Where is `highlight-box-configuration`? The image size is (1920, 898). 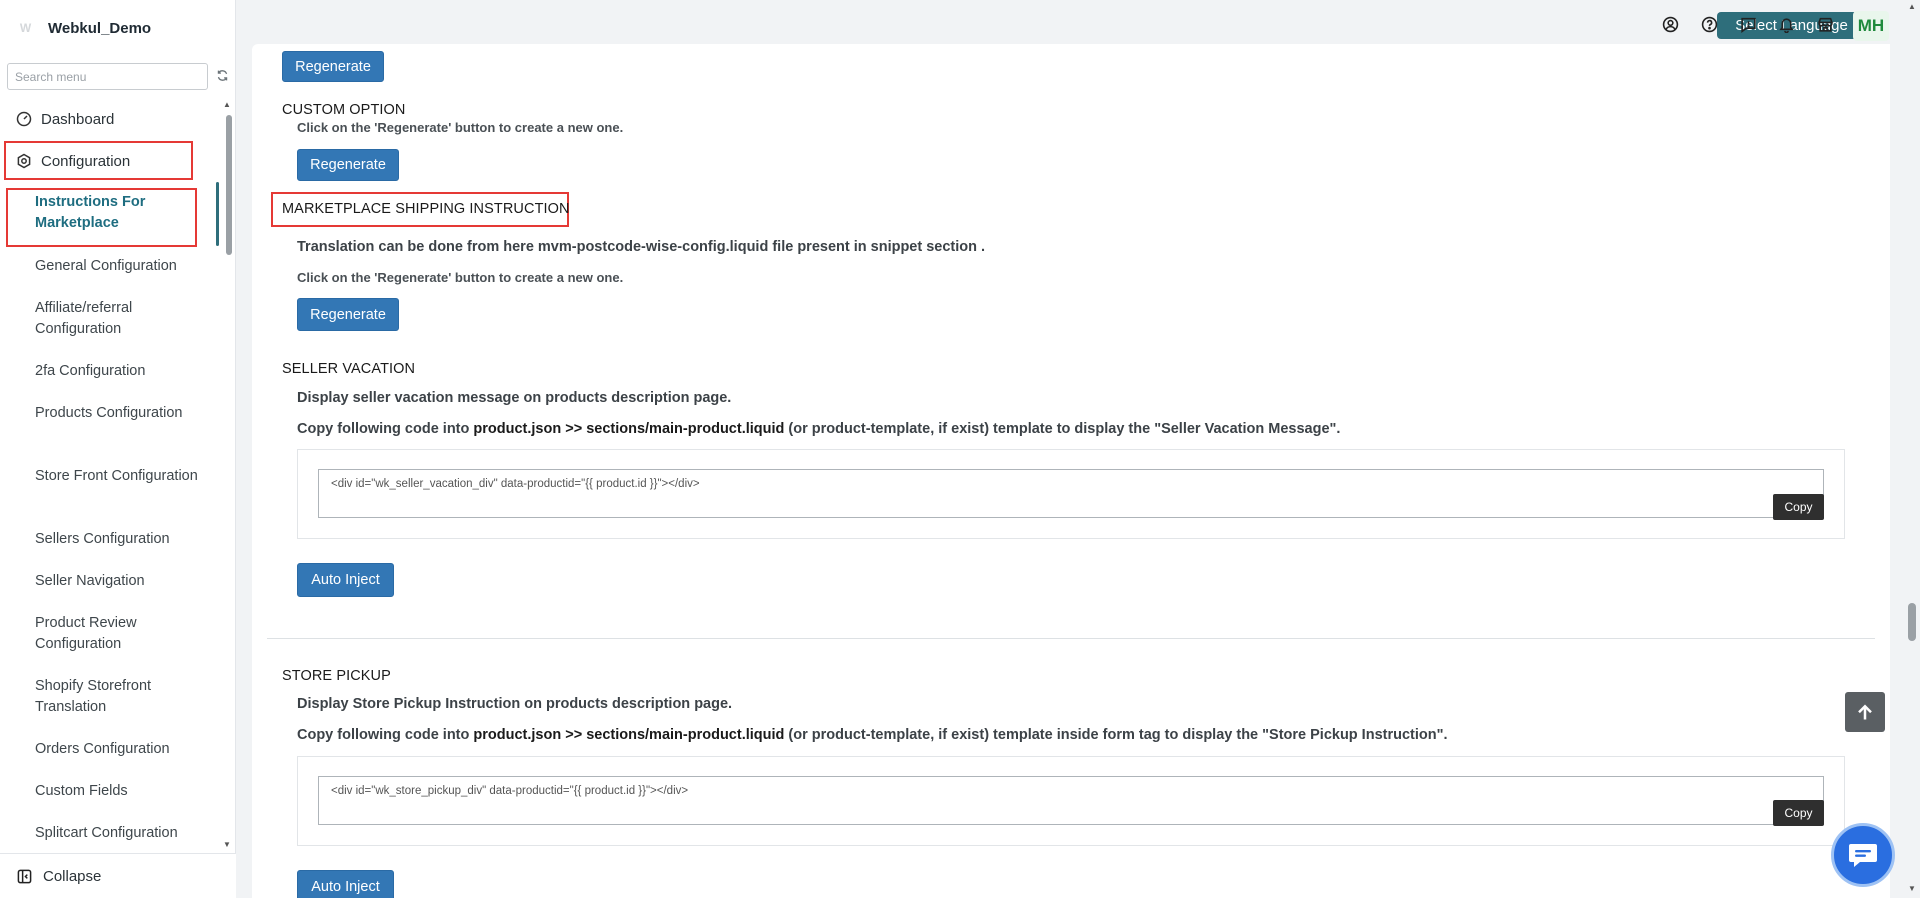
highlight-box-configuration is located at coordinates (98, 160).